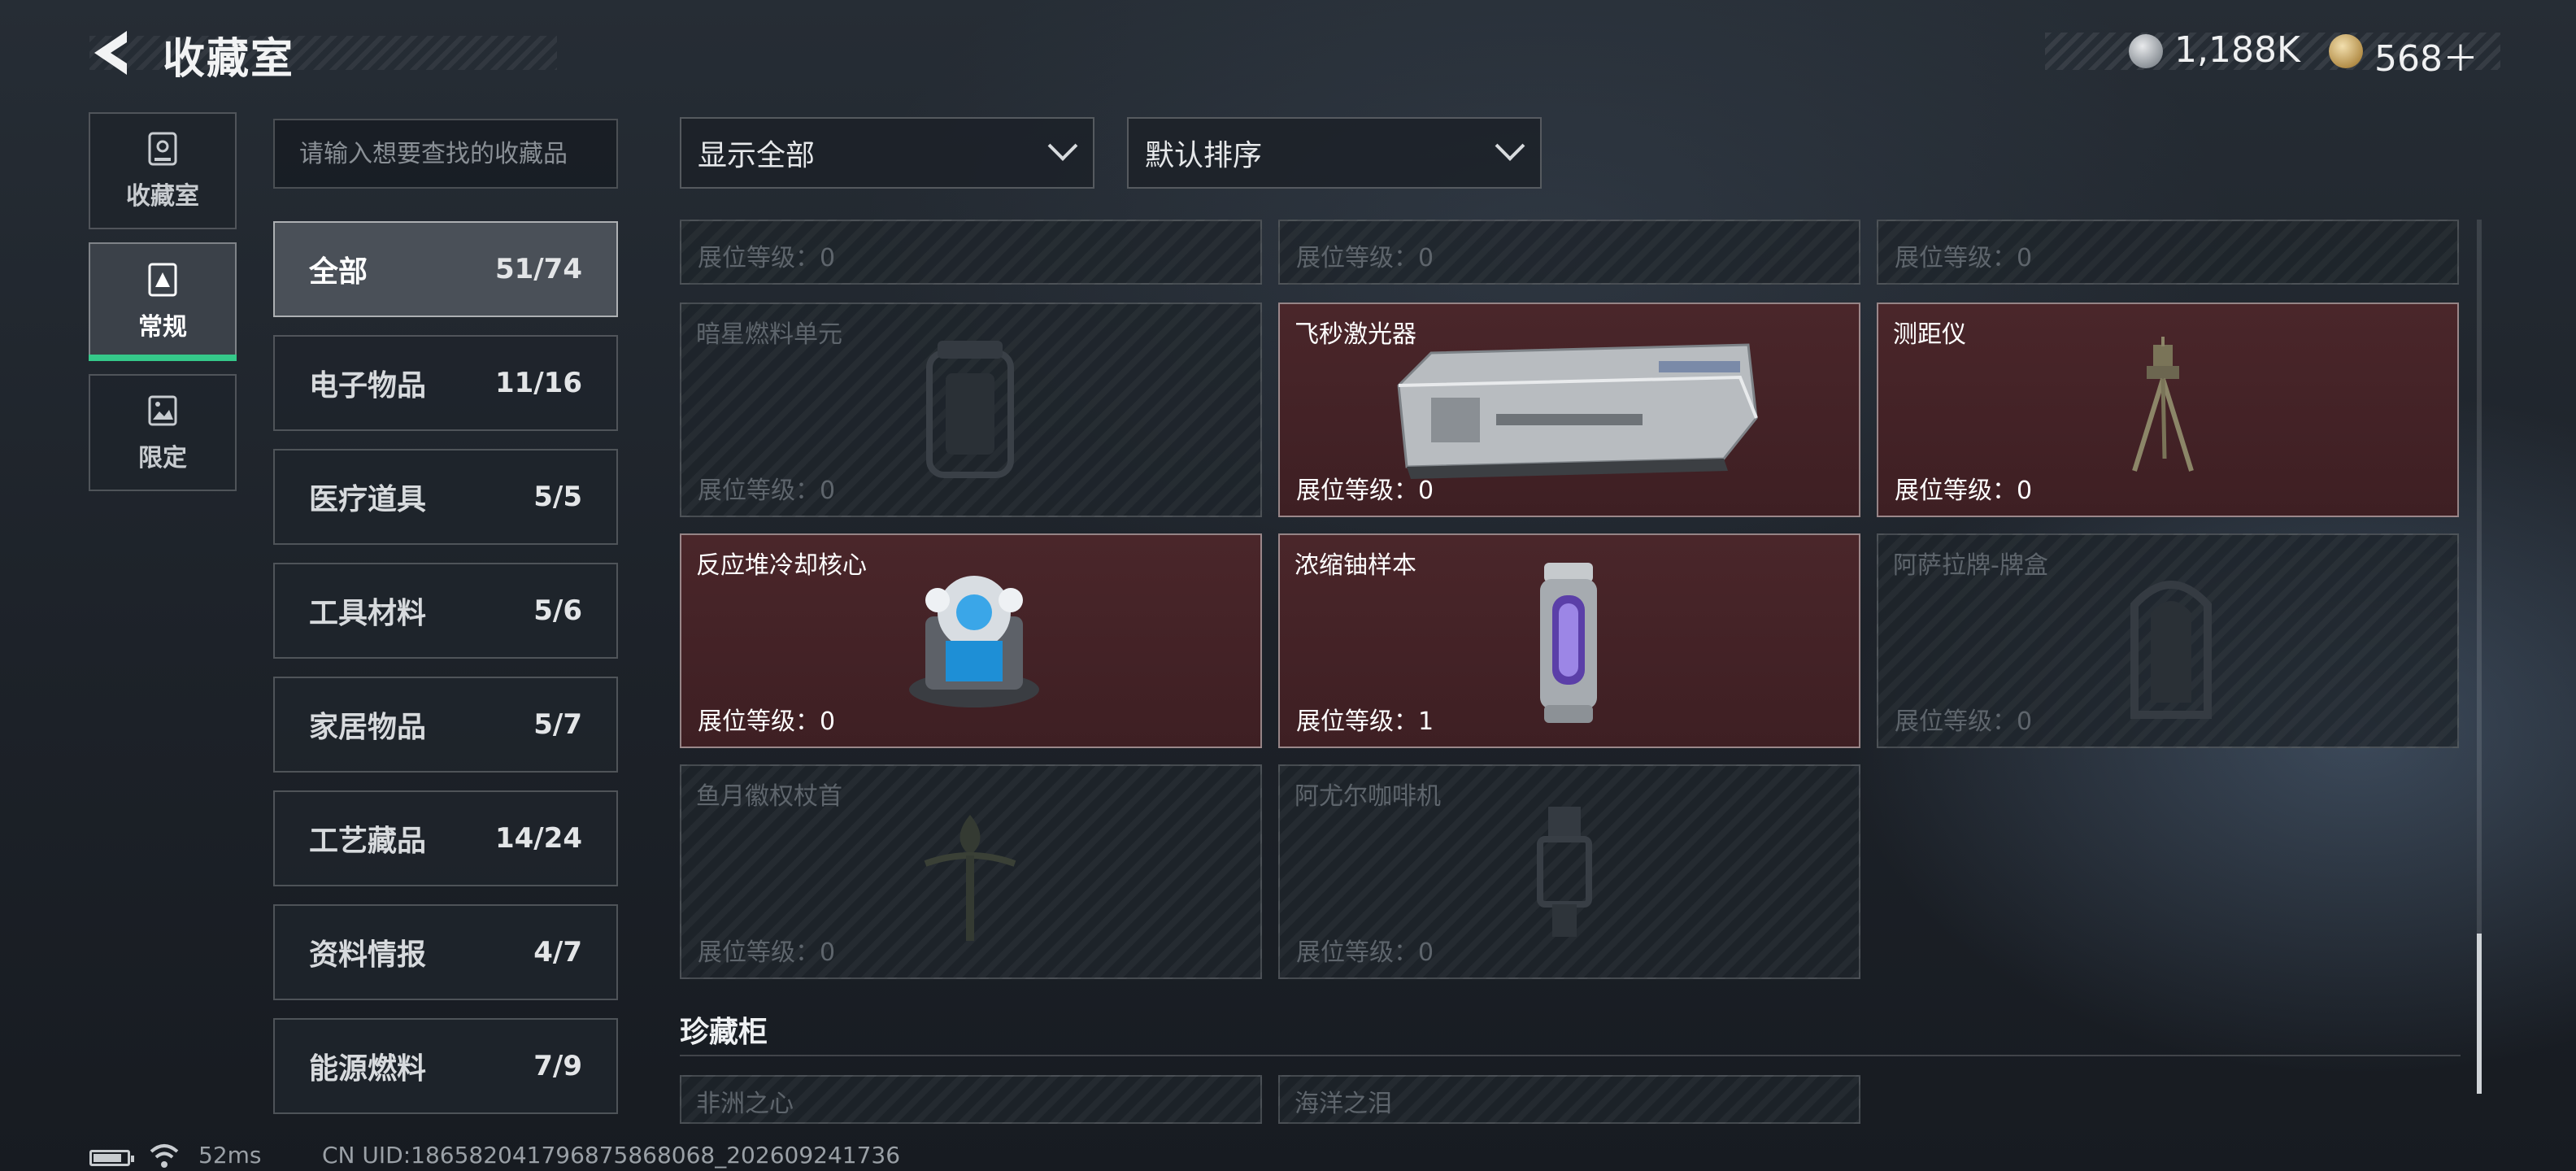  Describe the element at coordinates (163, 197) in the screenshot. I see `rail-tab-label: 收藏室` at that location.